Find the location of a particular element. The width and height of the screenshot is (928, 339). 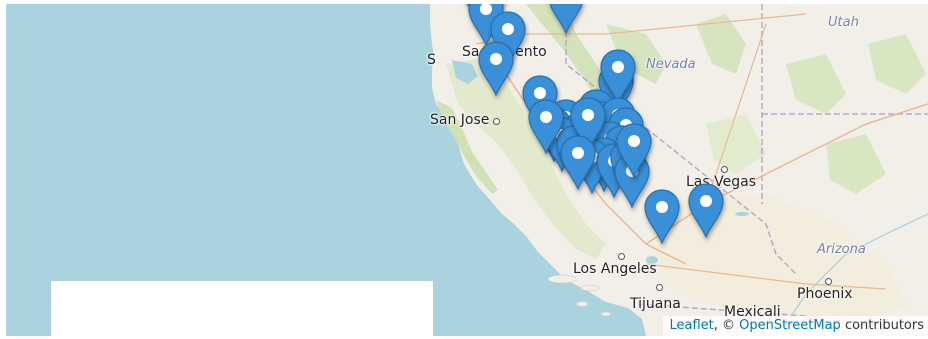

attribution-suffix: contributors is located at coordinates (882, 325).